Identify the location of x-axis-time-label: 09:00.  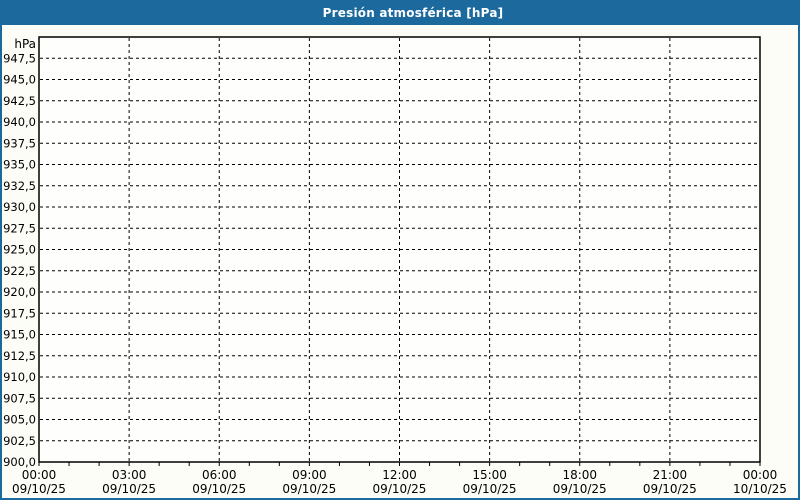
(309, 475).